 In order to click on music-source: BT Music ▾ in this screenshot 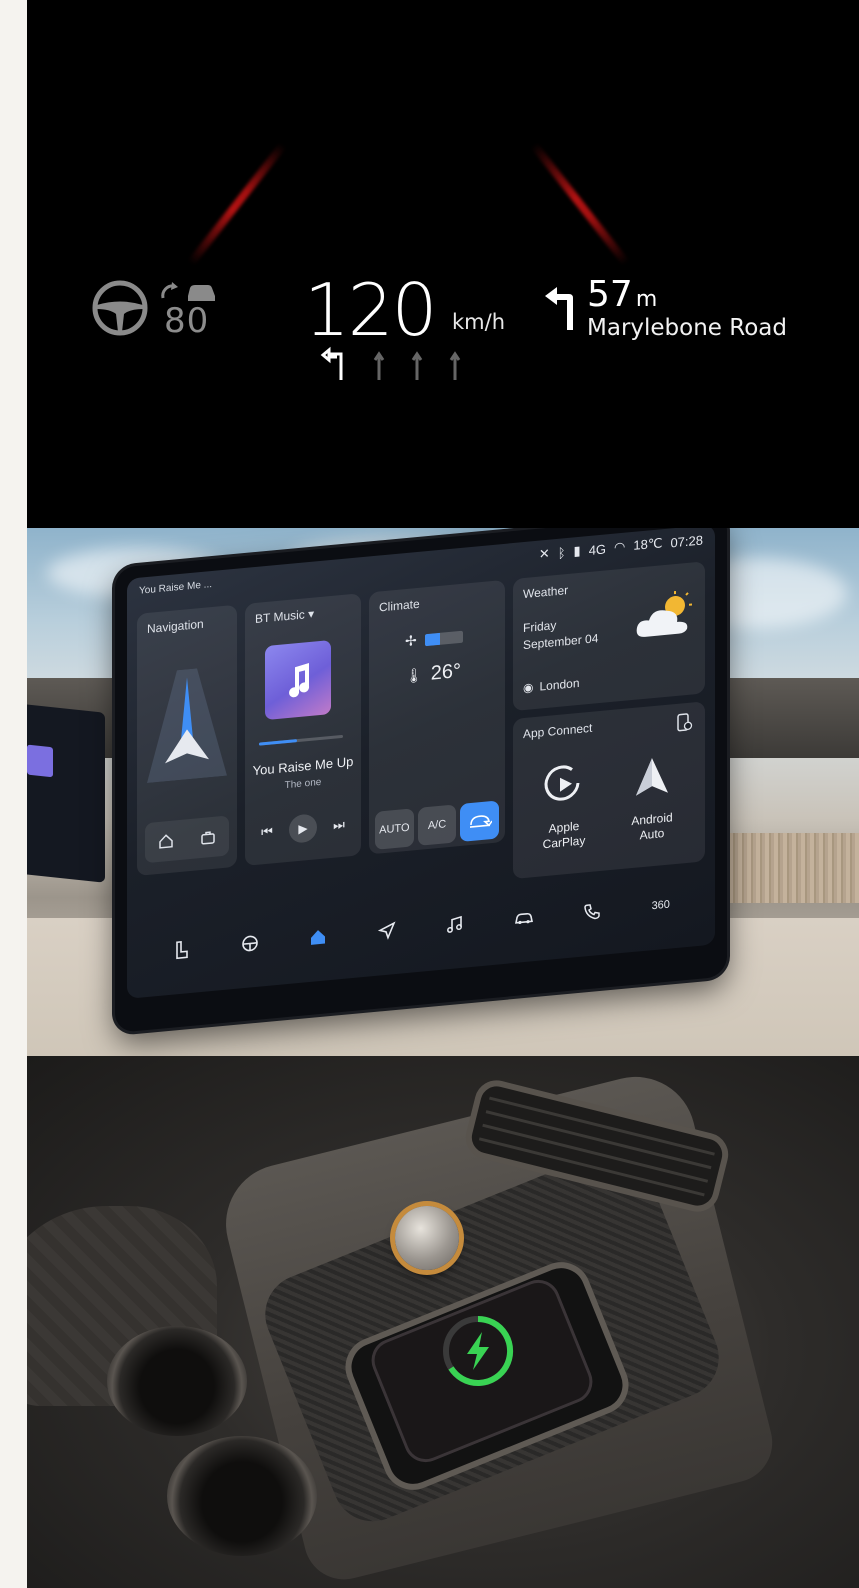, I will do `click(284, 616)`.